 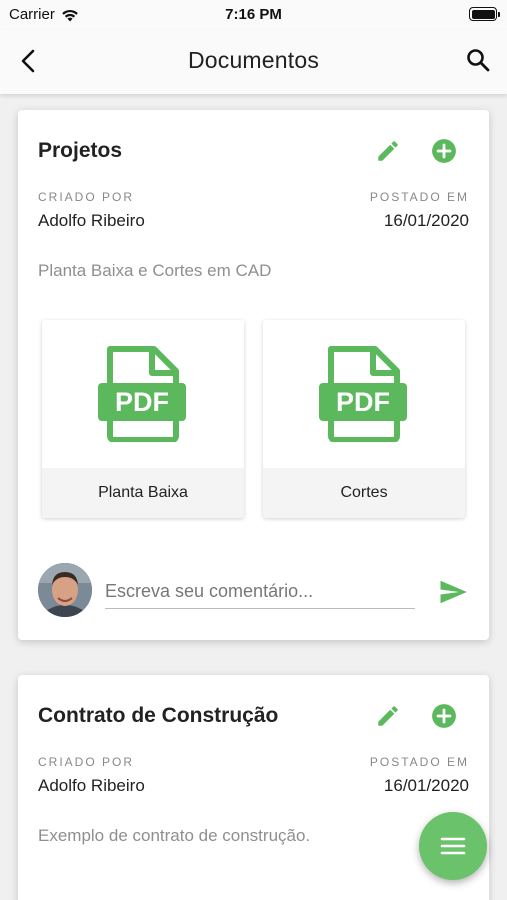 I want to click on page-title: Documentos, so click(x=253, y=60).